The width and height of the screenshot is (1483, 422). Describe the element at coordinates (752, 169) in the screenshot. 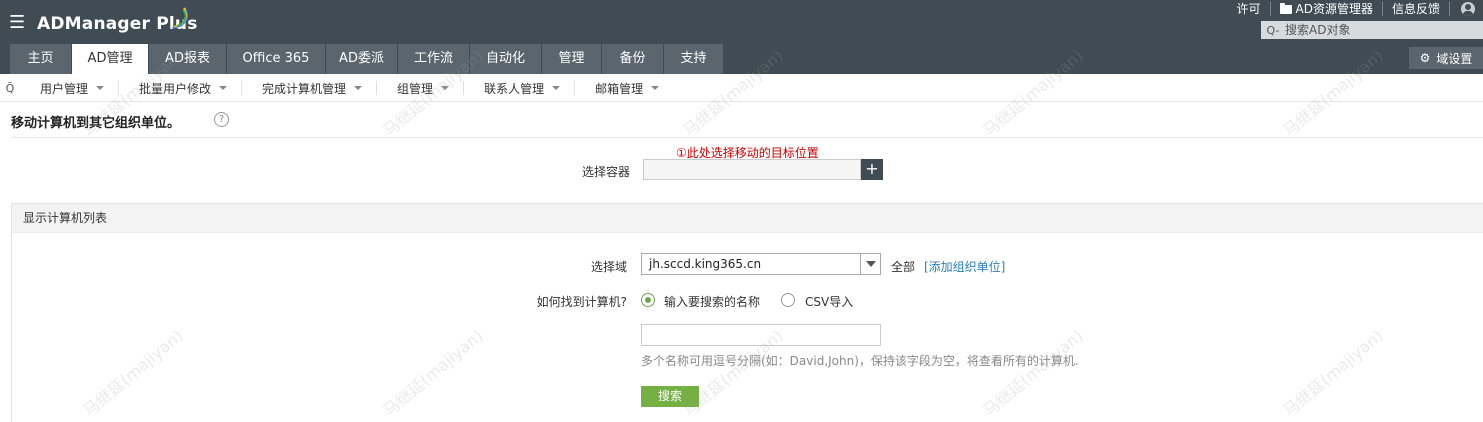

I see `container-field` at that location.